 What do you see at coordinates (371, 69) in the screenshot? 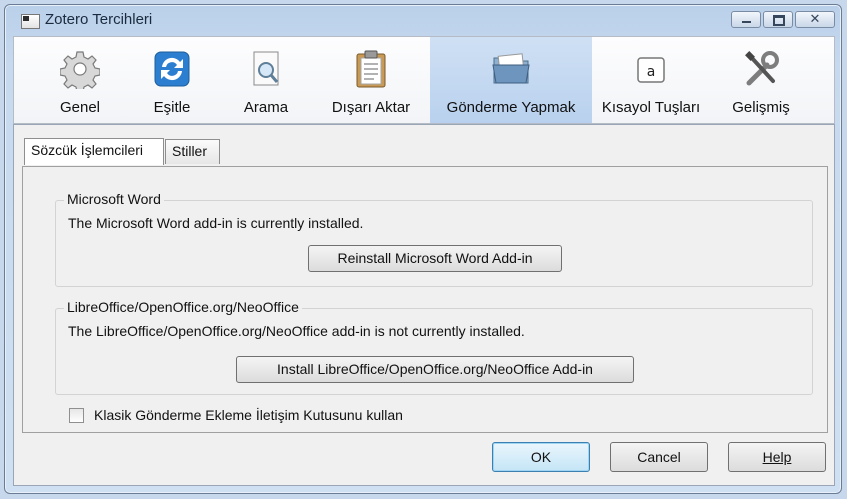
I see `clipboard-icon` at bounding box center [371, 69].